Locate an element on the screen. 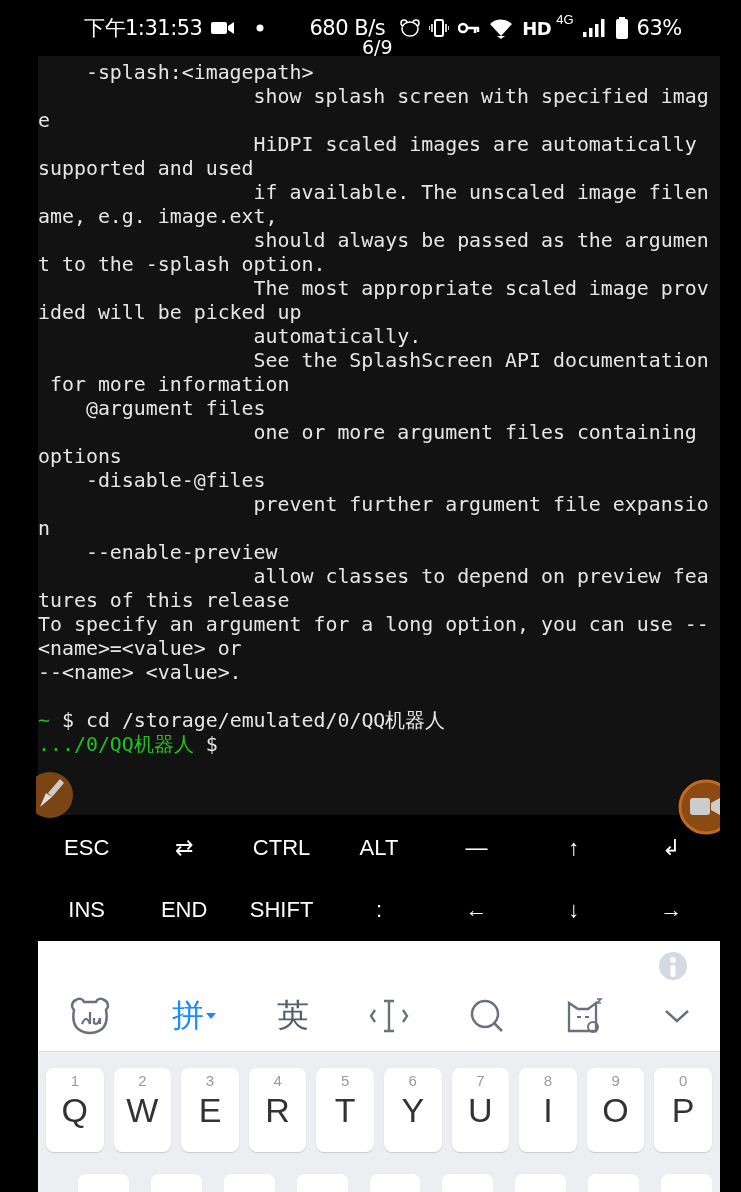 This screenshot has width=741, height=1192. status-time: 下午1:31:53 is located at coordinates (143, 28).